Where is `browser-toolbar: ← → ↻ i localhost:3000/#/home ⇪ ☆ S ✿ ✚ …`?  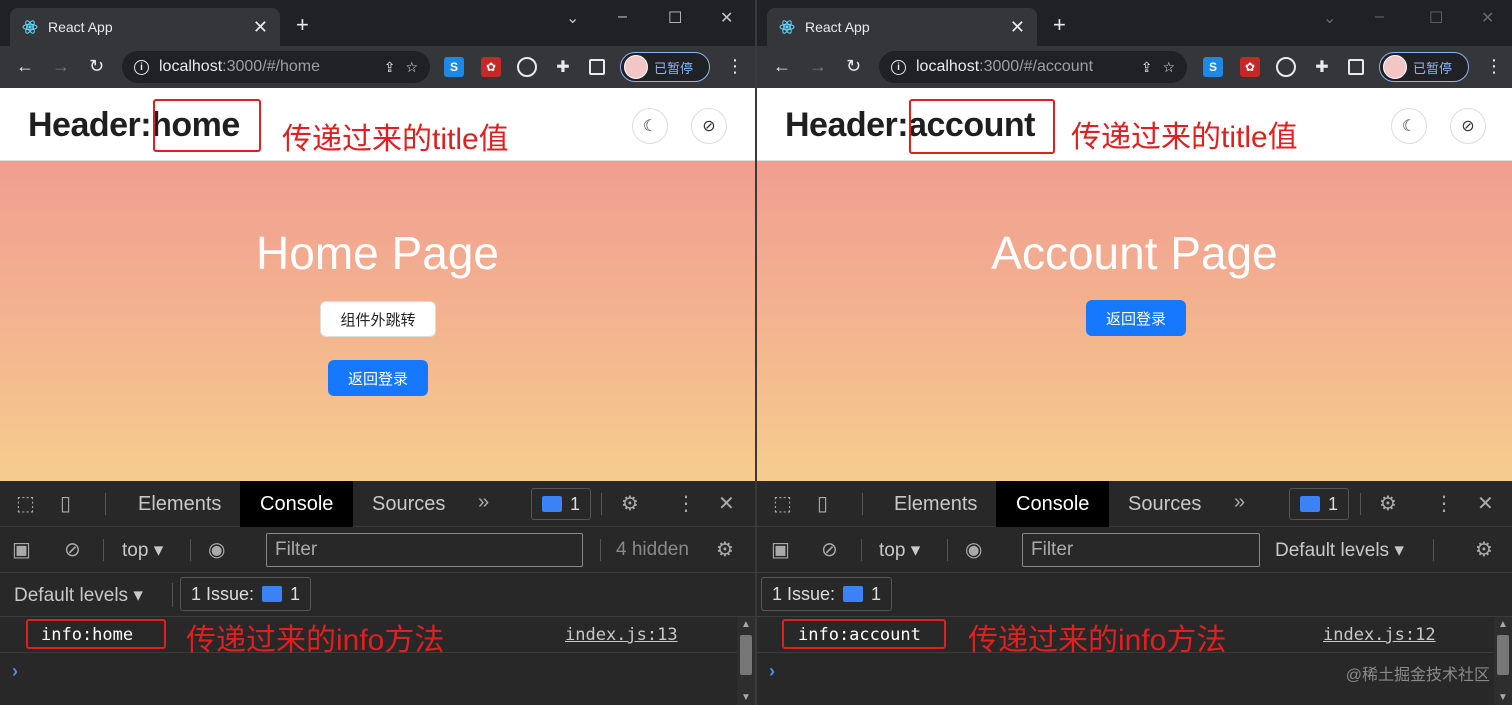 browser-toolbar: ← → ↻ i localhost:3000/#/home ⇪ ☆ S ✿ ✚ … is located at coordinates (377, 67).